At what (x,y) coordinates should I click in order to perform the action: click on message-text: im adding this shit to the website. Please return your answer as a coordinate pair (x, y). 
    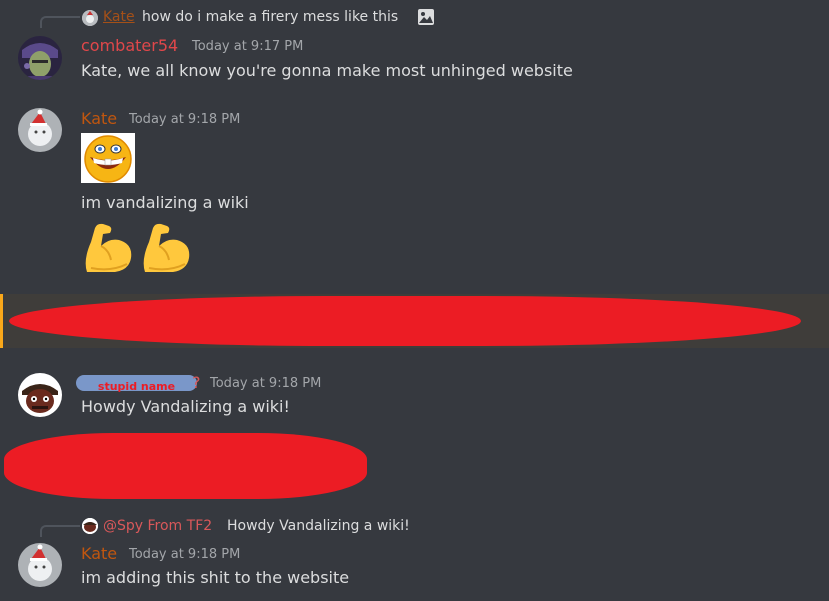
    Looking at the image, I should click on (215, 577).